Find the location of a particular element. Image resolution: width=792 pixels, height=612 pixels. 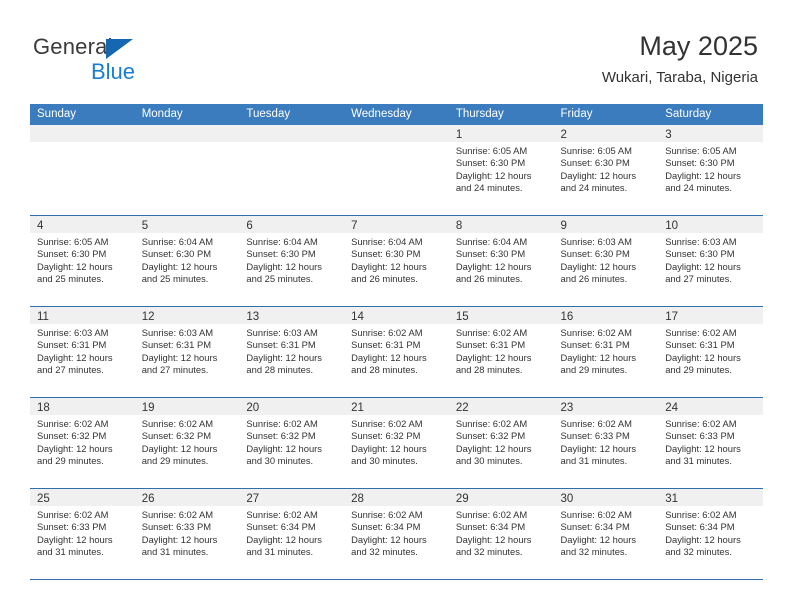

brand-name-general: General is located at coordinates (73, 46).